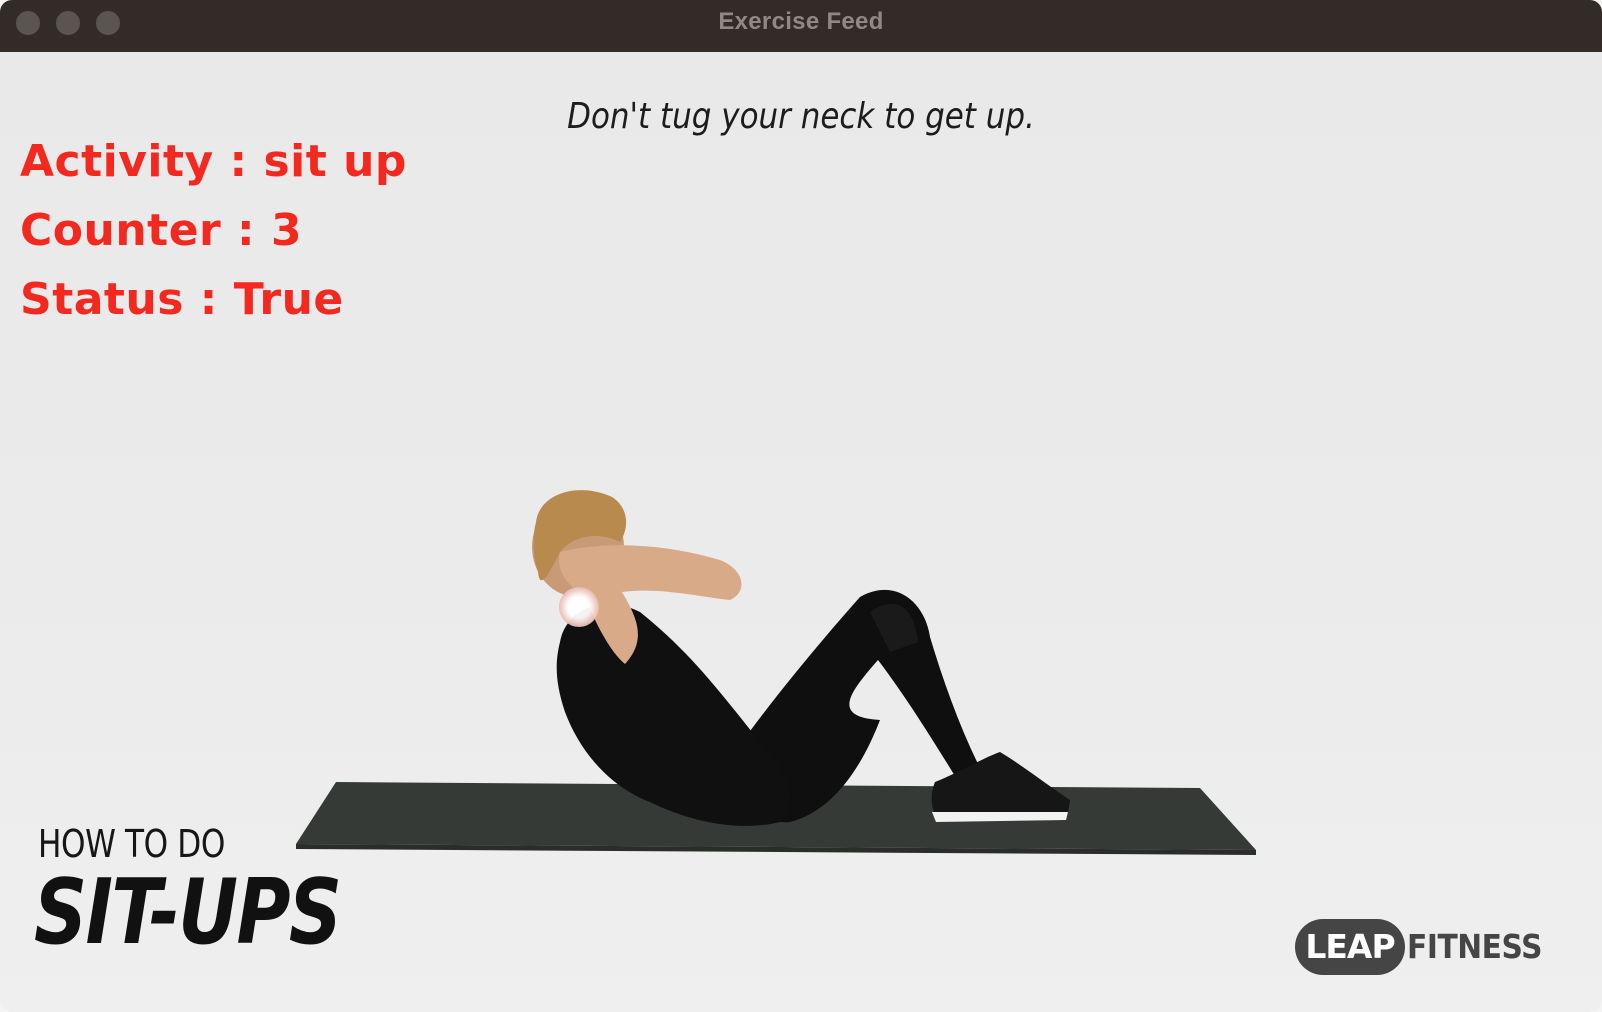 This screenshot has width=1602, height=1012. What do you see at coordinates (213, 161) in the screenshot?
I see `activity-readout: Activity : sit up` at bounding box center [213, 161].